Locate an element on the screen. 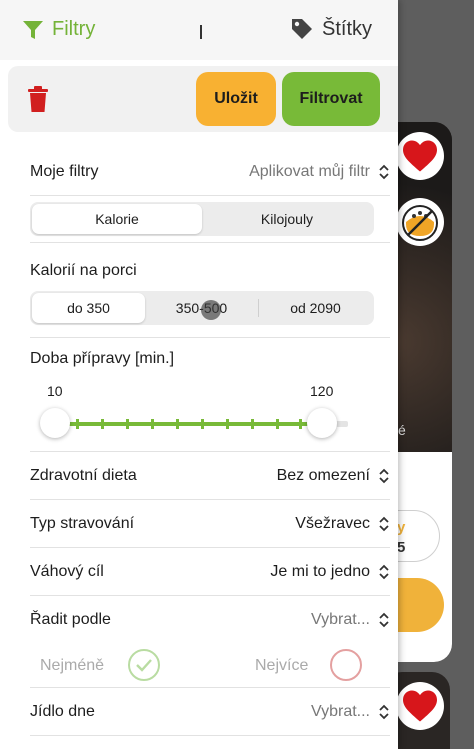 The width and height of the screenshot is (474, 749). segment-up-to-350: do 350 is located at coordinates (88, 308).